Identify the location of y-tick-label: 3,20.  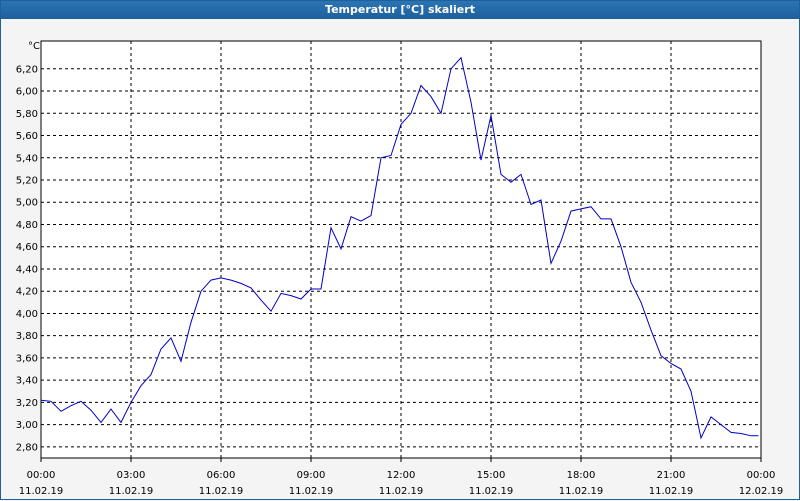
(27, 403).